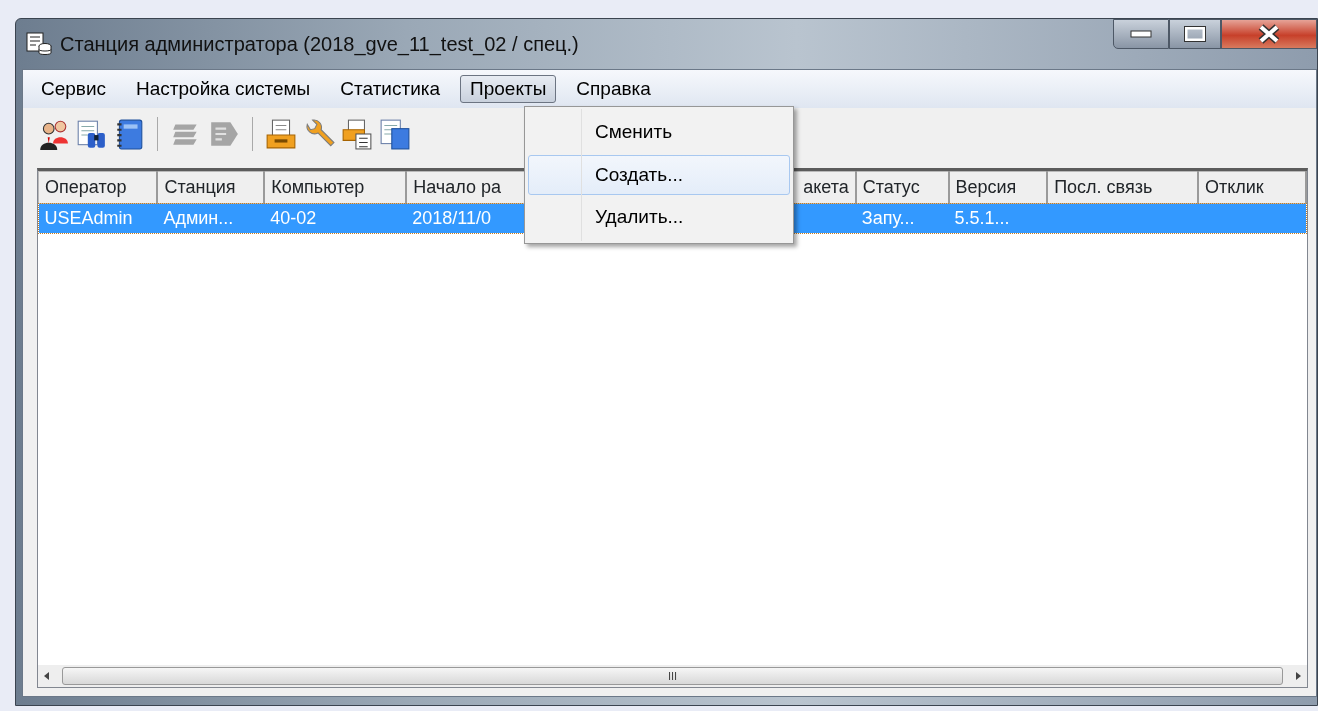 Image resolution: width=1318 pixels, height=711 pixels. I want to click on column-header: Оператор, so click(98, 187).